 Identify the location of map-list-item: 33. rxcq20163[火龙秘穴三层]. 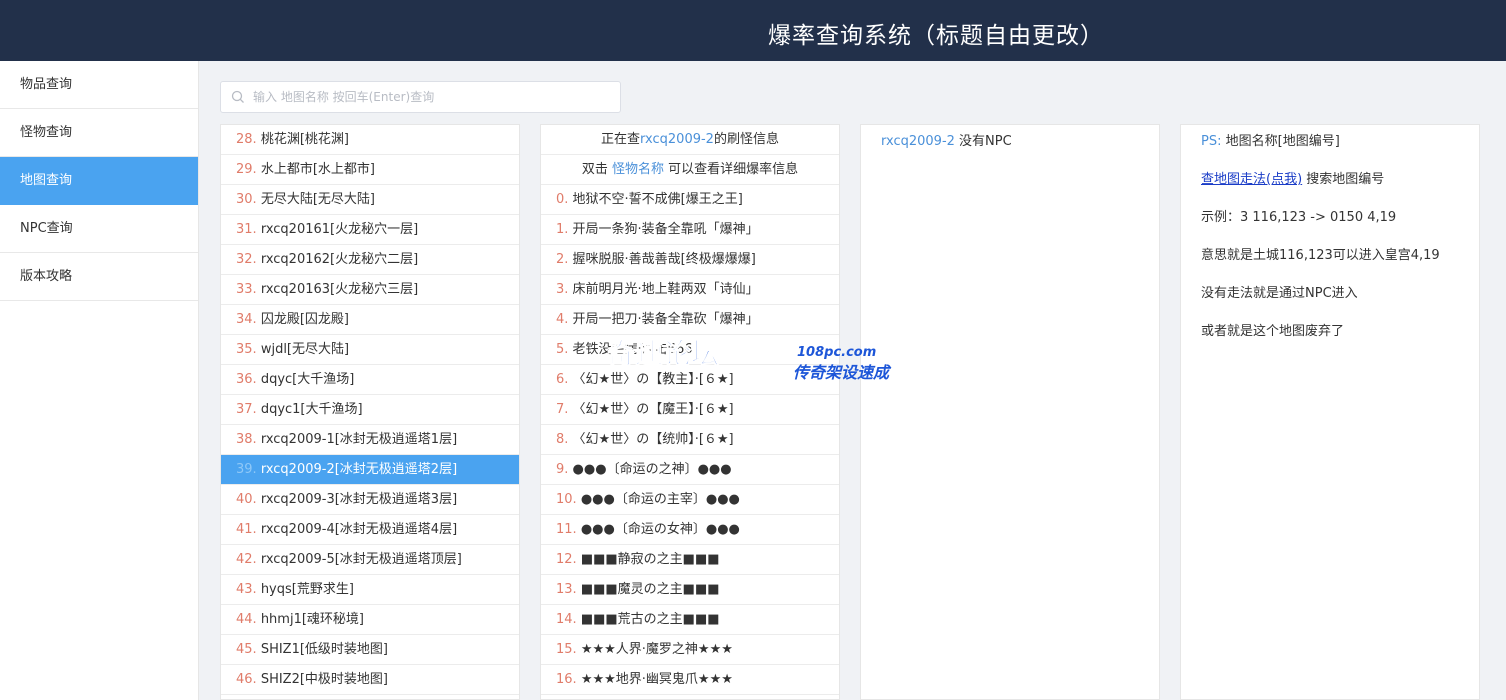
(370, 290).